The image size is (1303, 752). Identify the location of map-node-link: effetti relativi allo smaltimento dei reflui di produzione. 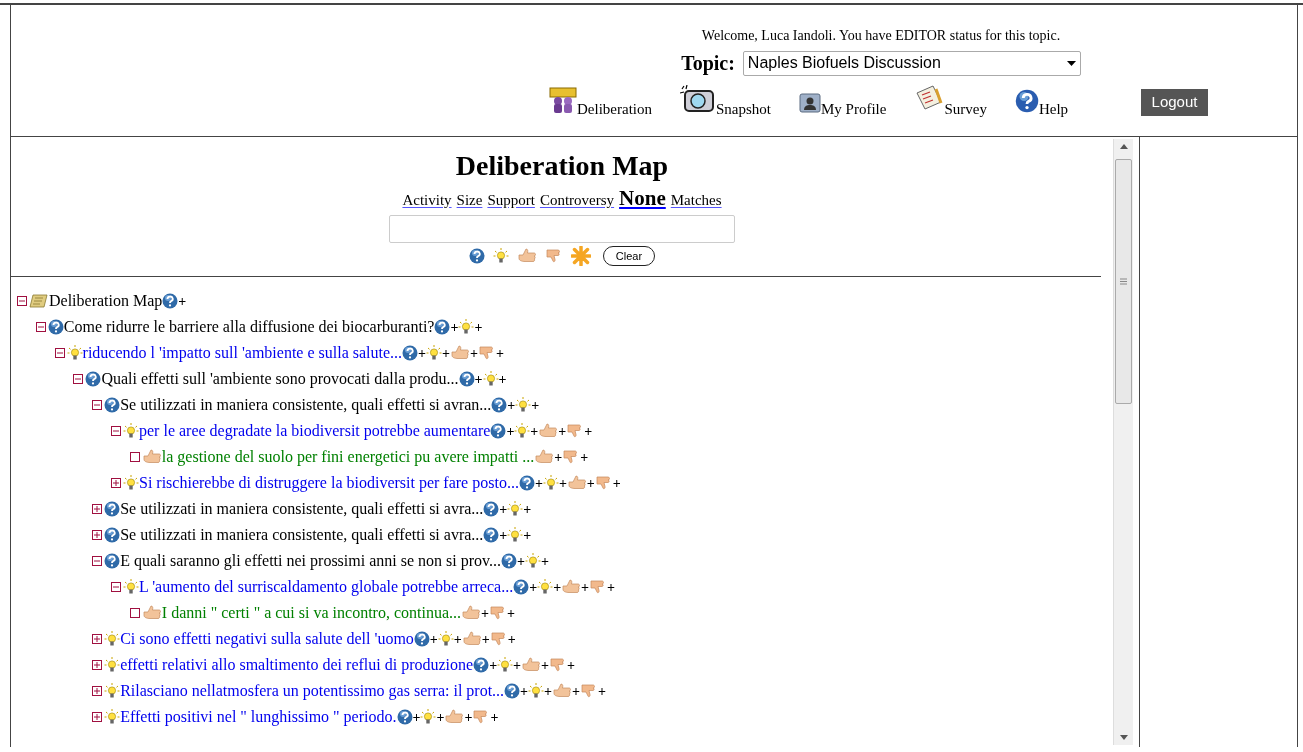
(297, 665).